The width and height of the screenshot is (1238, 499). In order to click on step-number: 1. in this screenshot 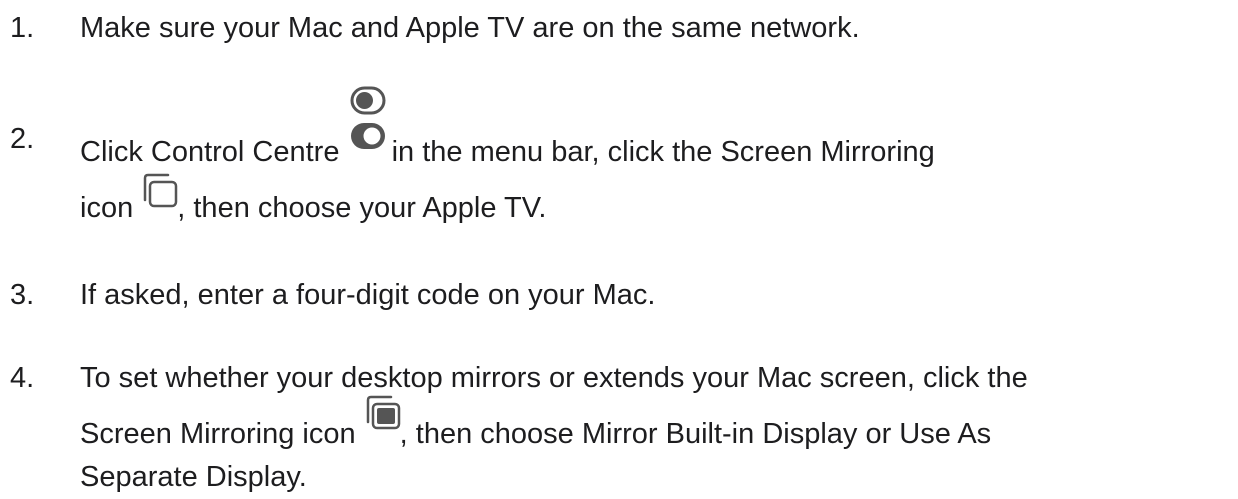, I will do `click(22, 28)`.